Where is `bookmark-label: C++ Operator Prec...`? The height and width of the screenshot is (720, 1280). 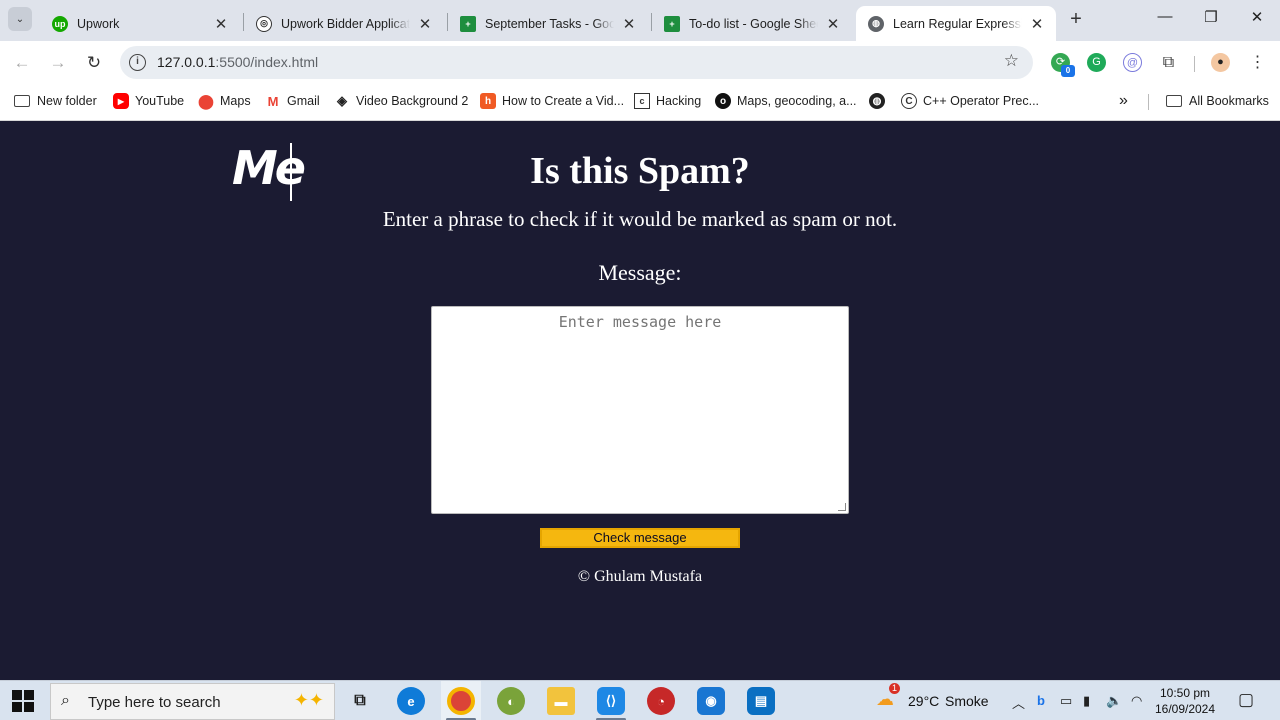
bookmark-label: C++ Operator Prec... is located at coordinates (981, 101).